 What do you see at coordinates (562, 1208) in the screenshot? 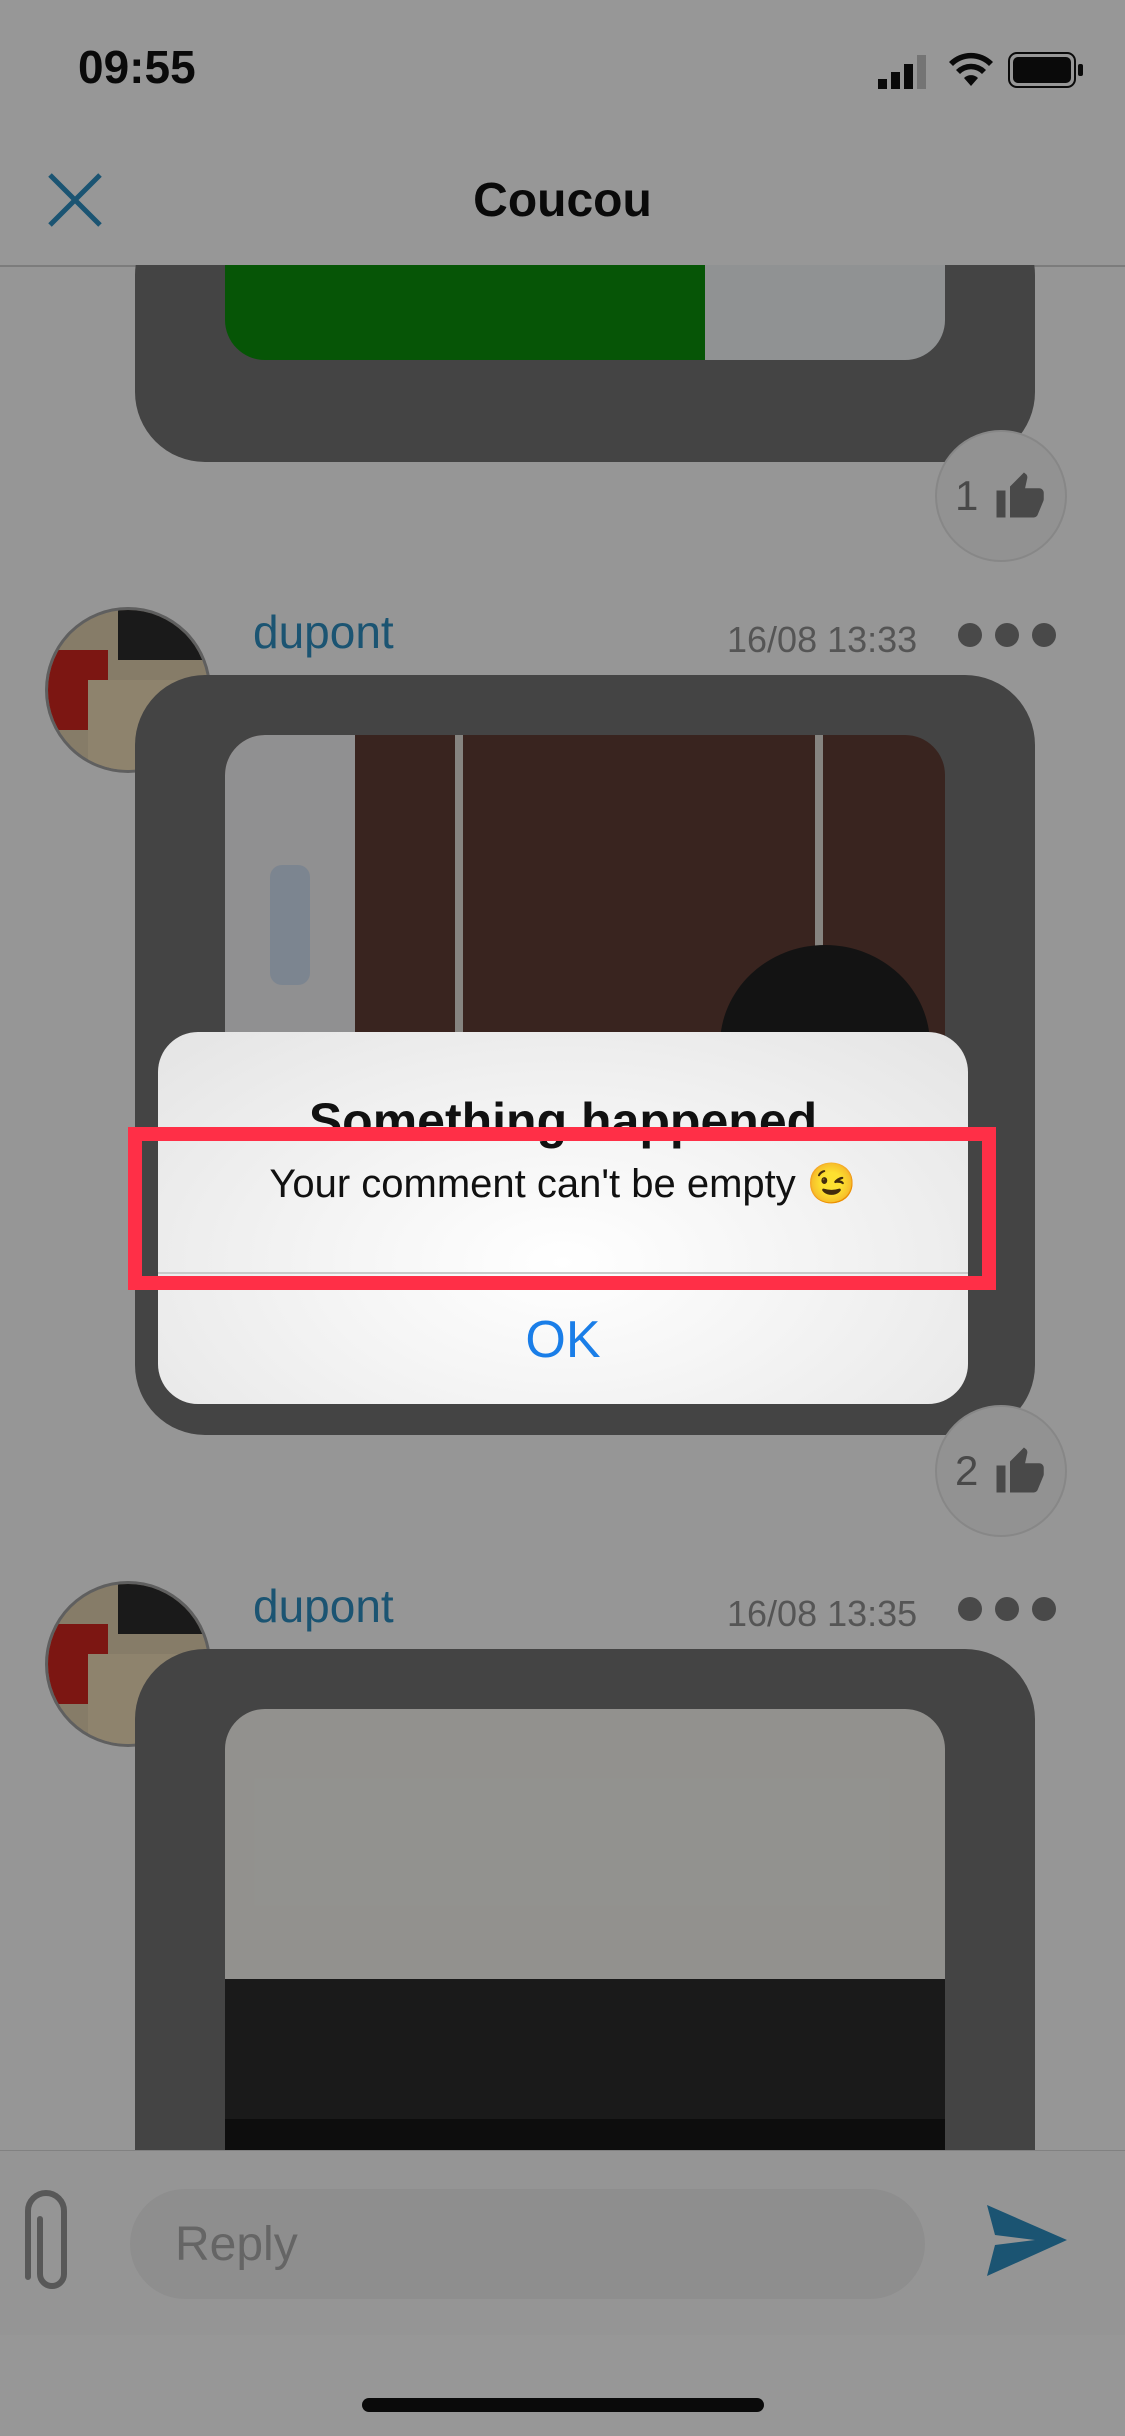
I see `highlight-box` at bounding box center [562, 1208].